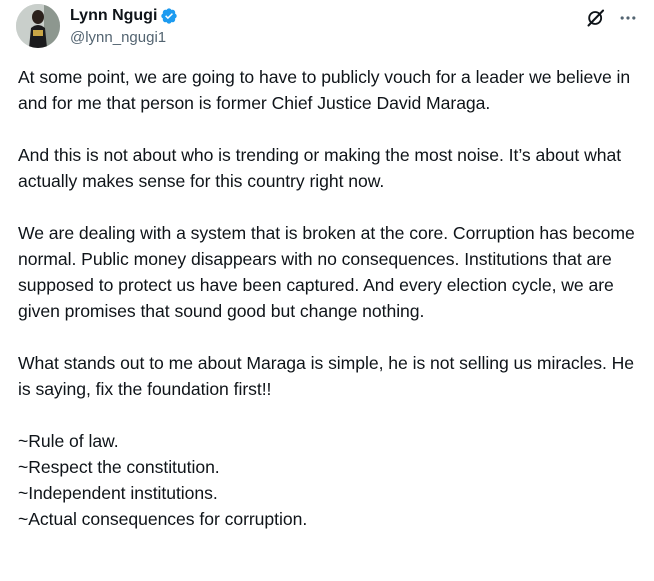  What do you see at coordinates (68, 441) in the screenshot?
I see `tweet-list-item: ~Rule of law.` at bounding box center [68, 441].